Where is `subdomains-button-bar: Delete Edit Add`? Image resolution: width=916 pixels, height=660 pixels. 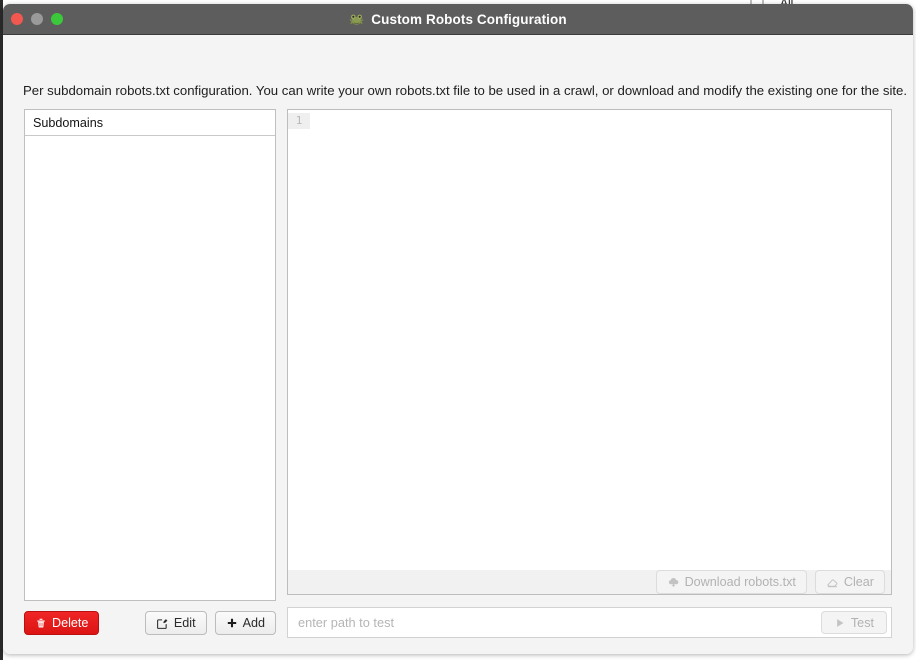 subdomains-button-bar: Delete Edit Add is located at coordinates (150, 623).